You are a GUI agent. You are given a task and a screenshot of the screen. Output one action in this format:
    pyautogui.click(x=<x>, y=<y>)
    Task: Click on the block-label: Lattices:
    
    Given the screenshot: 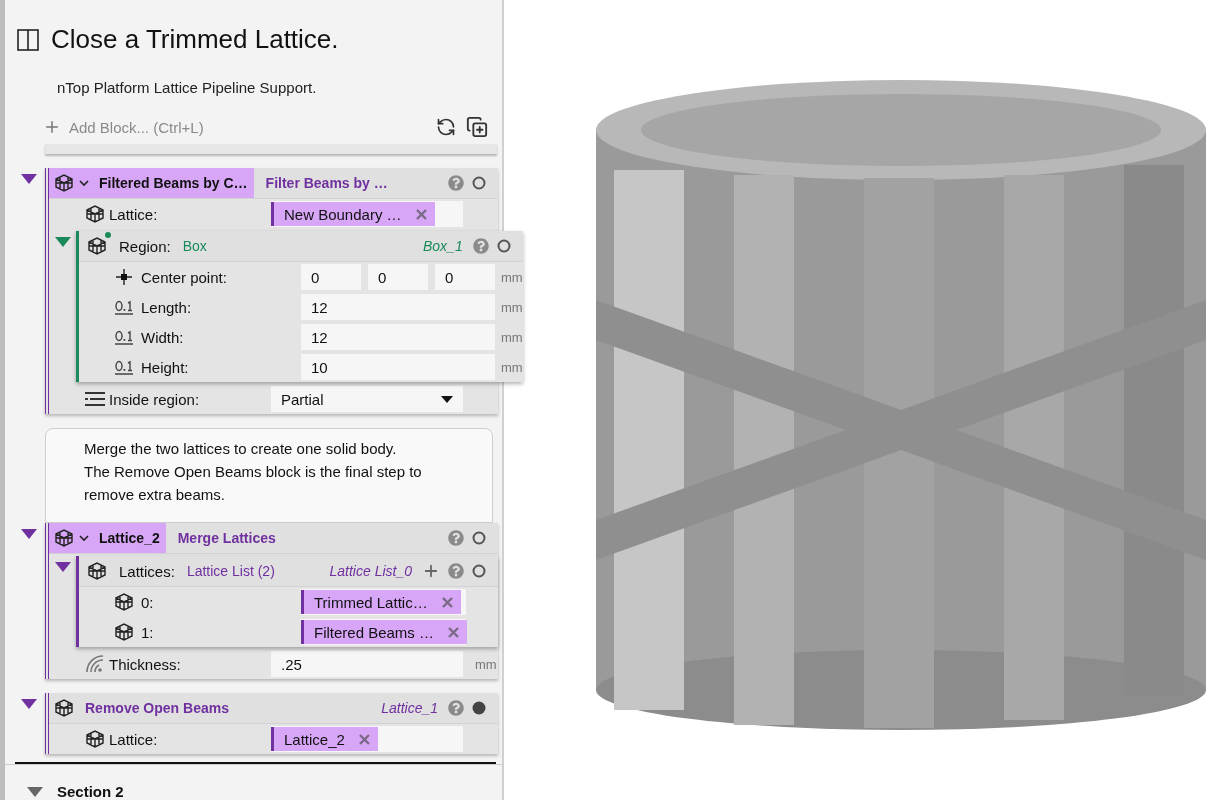 What is the action you would take?
    pyautogui.click(x=147, y=571)
    